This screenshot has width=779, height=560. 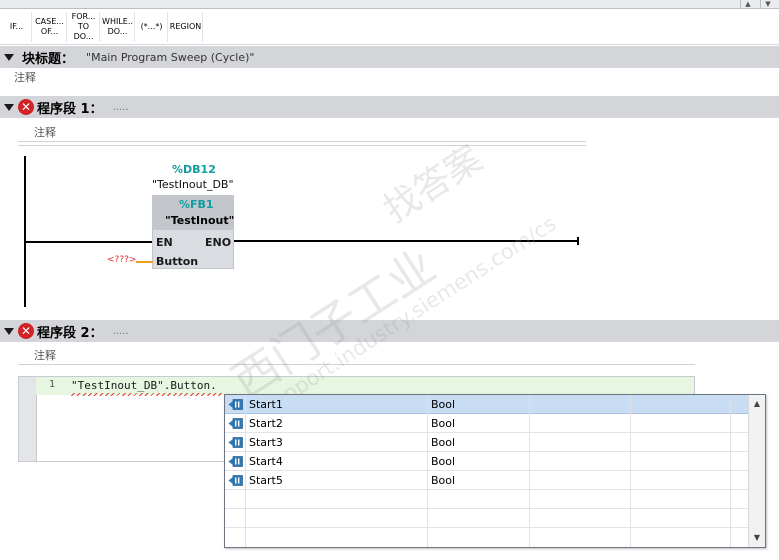 What do you see at coordinates (486, 461) in the screenshot?
I see `autocomplete-item: Start4 Bool` at bounding box center [486, 461].